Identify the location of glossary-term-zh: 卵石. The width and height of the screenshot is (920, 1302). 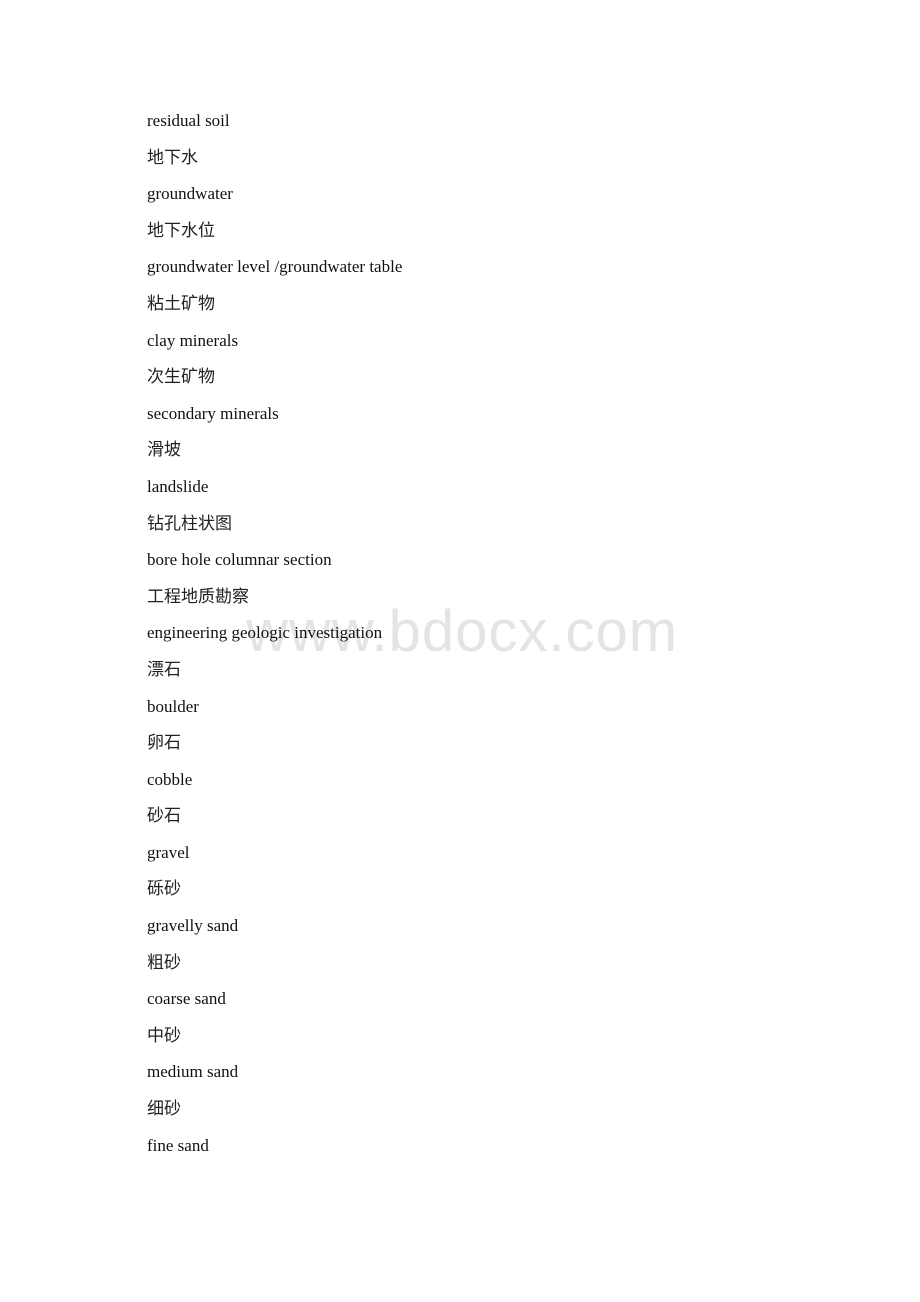
(164, 743).